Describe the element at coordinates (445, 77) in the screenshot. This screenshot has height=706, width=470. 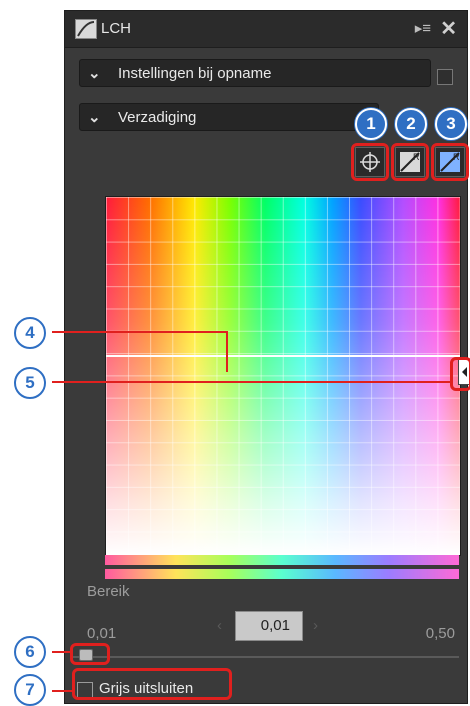
I see `settings-toggle-checkbox` at that location.